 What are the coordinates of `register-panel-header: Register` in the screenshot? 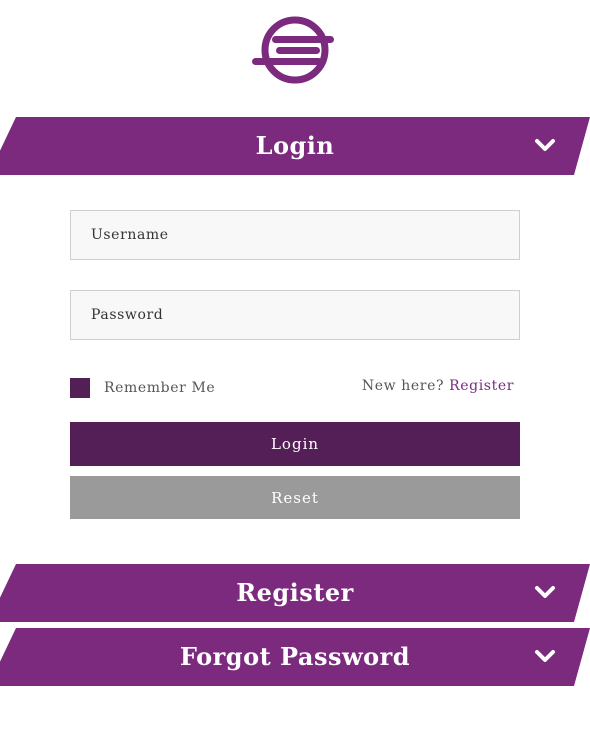 It's located at (295, 593).